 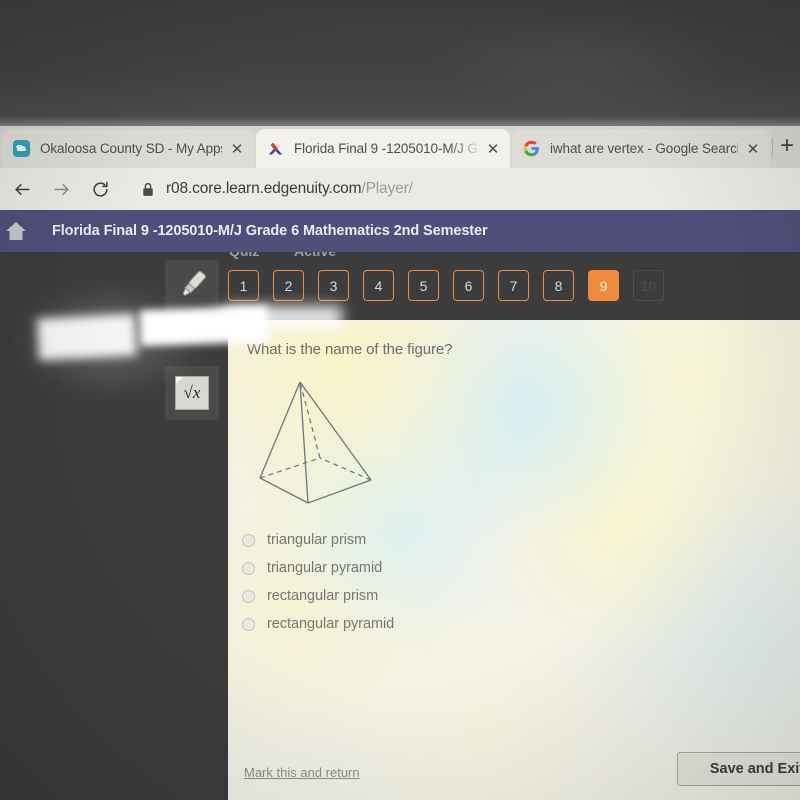 I want to click on lock-icon, so click(x=148, y=189).